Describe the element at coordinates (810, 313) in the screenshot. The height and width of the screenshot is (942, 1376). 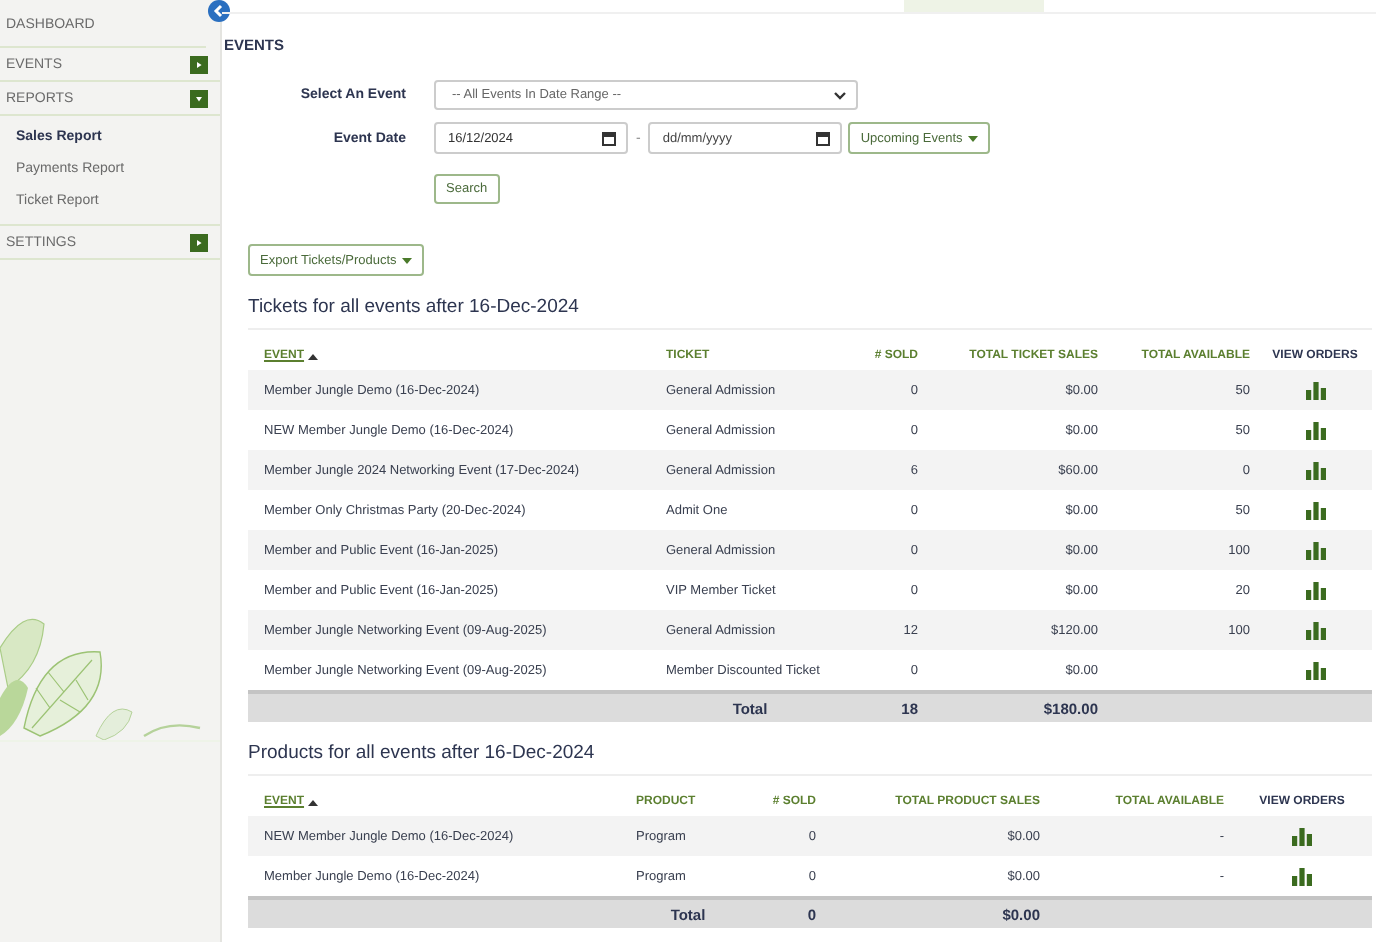
I see `section-heading: Tickets for all events after 16-Dec-2024` at that location.